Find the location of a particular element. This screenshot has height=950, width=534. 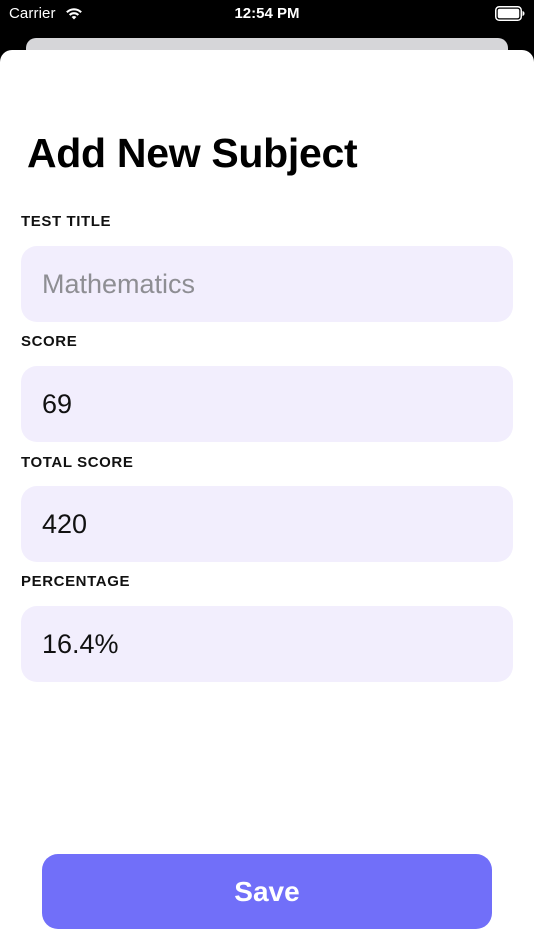

percentage-value: 16.4% is located at coordinates (80, 643).